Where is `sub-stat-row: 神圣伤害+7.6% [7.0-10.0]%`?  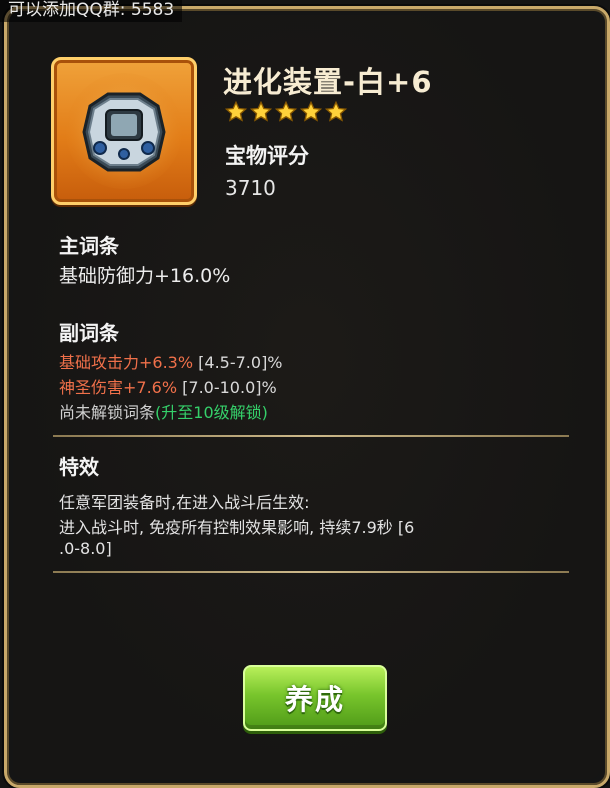
sub-stat-row: 神圣伤害+7.6% [7.0-10.0]% is located at coordinates (168, 386).